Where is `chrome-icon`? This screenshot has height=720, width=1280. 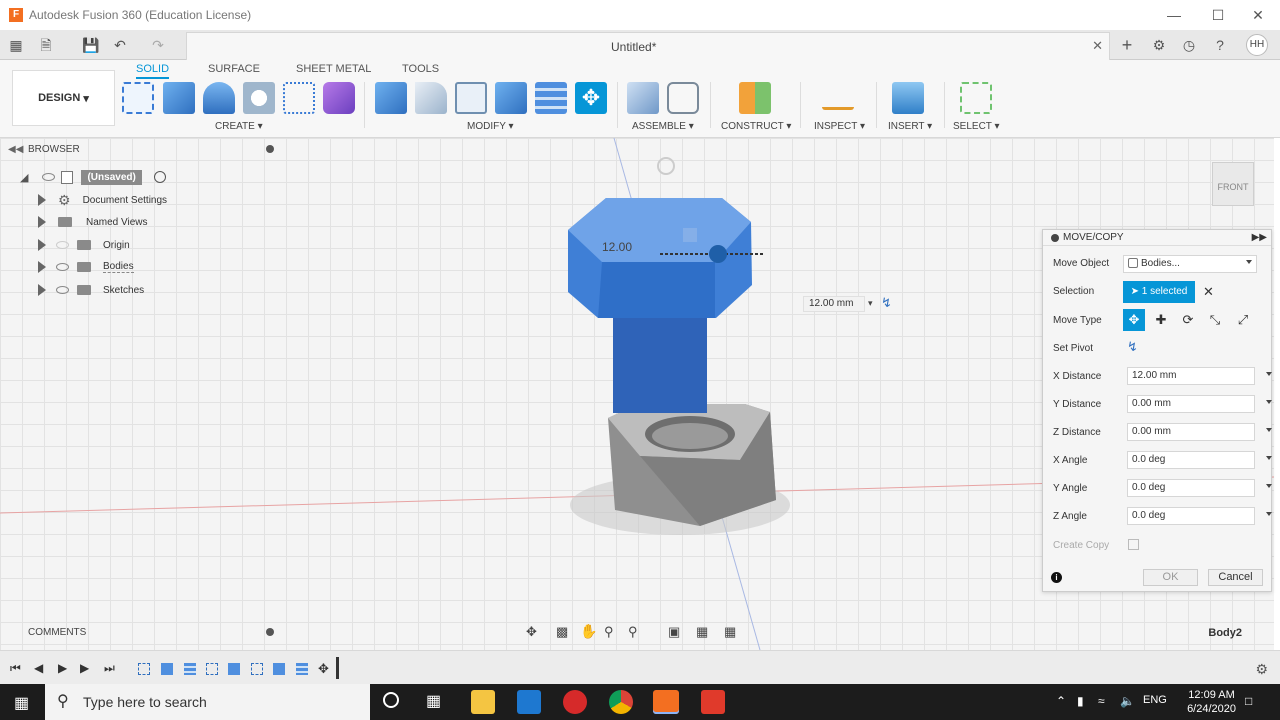
chrome-icon is located at coordinates (621, 702).